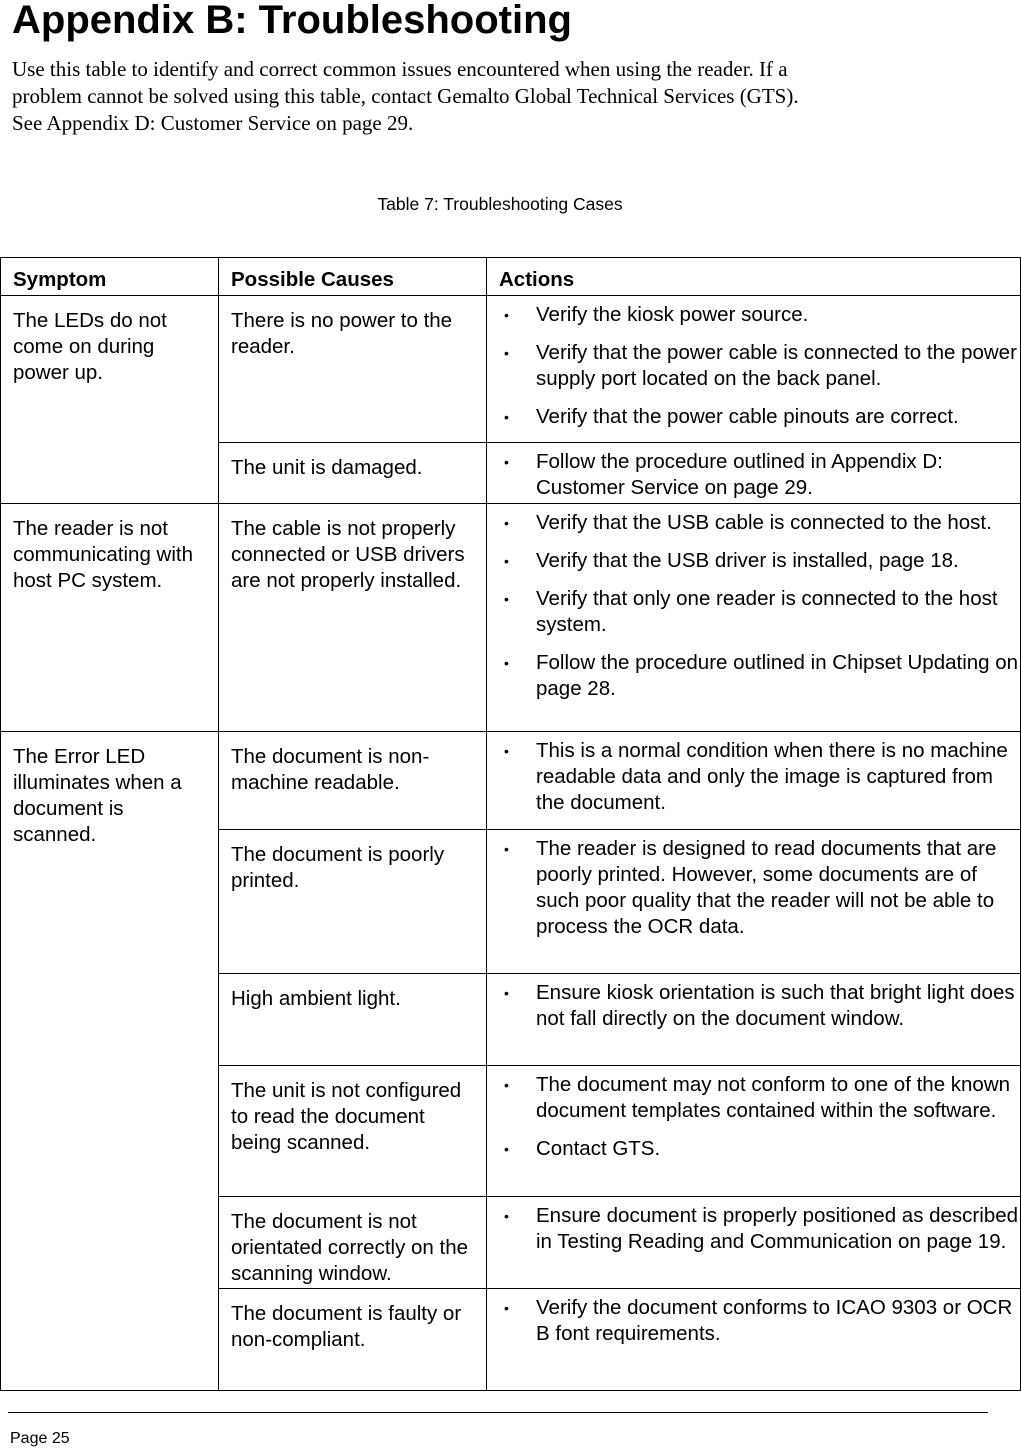 The height and width of the screenshot is (1451, 1021). What do you see at coordinates (292, 21) in the screenshot?
I see `page-title: Appendix B: Troubleshooting` at bounding box center [292, 21].